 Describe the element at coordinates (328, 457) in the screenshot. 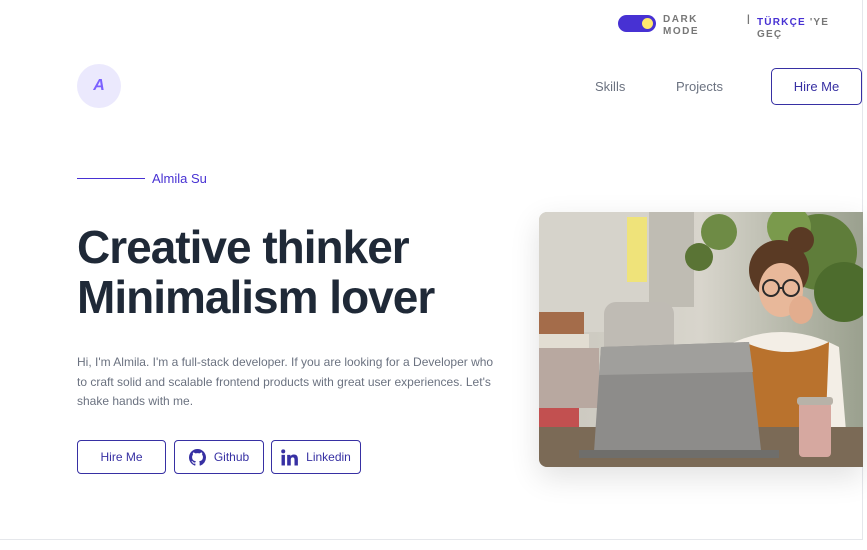

I see `linkedin-label: Linkedin` at that location.